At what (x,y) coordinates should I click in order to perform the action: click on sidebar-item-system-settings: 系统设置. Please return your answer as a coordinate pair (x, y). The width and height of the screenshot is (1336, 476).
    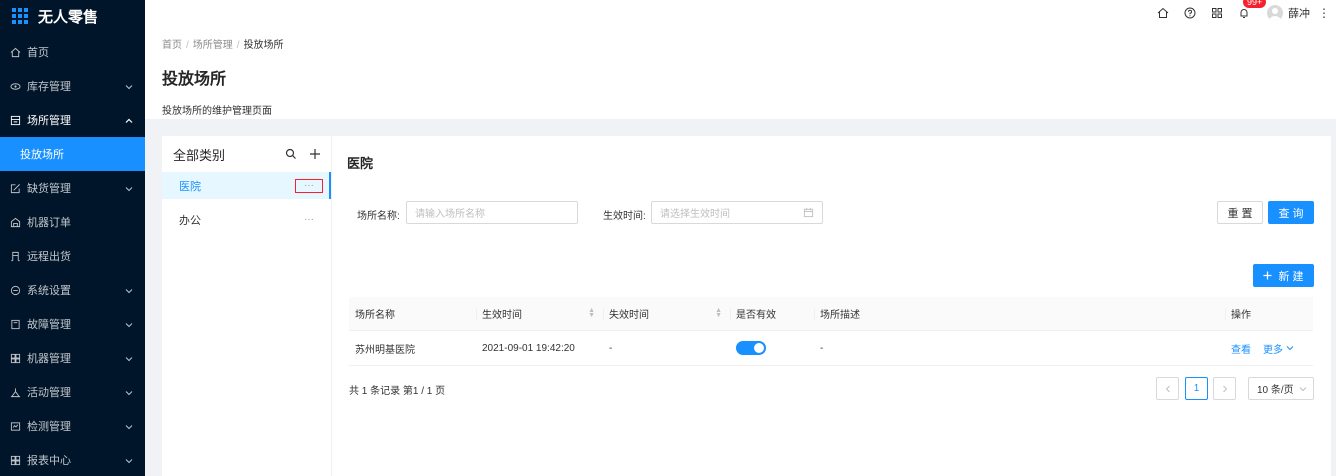
    Looking at the image, I should click on (72, 290).